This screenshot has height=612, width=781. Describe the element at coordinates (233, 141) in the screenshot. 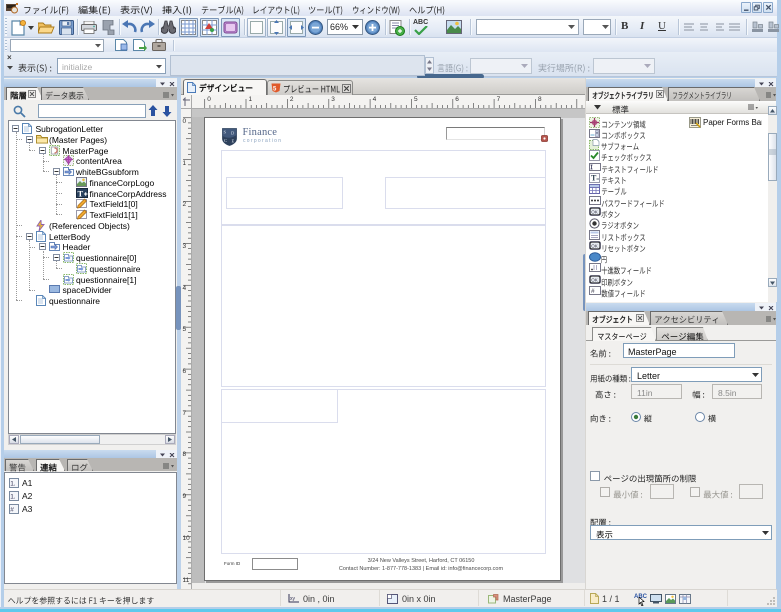

I see `svg-text: E` at that location.